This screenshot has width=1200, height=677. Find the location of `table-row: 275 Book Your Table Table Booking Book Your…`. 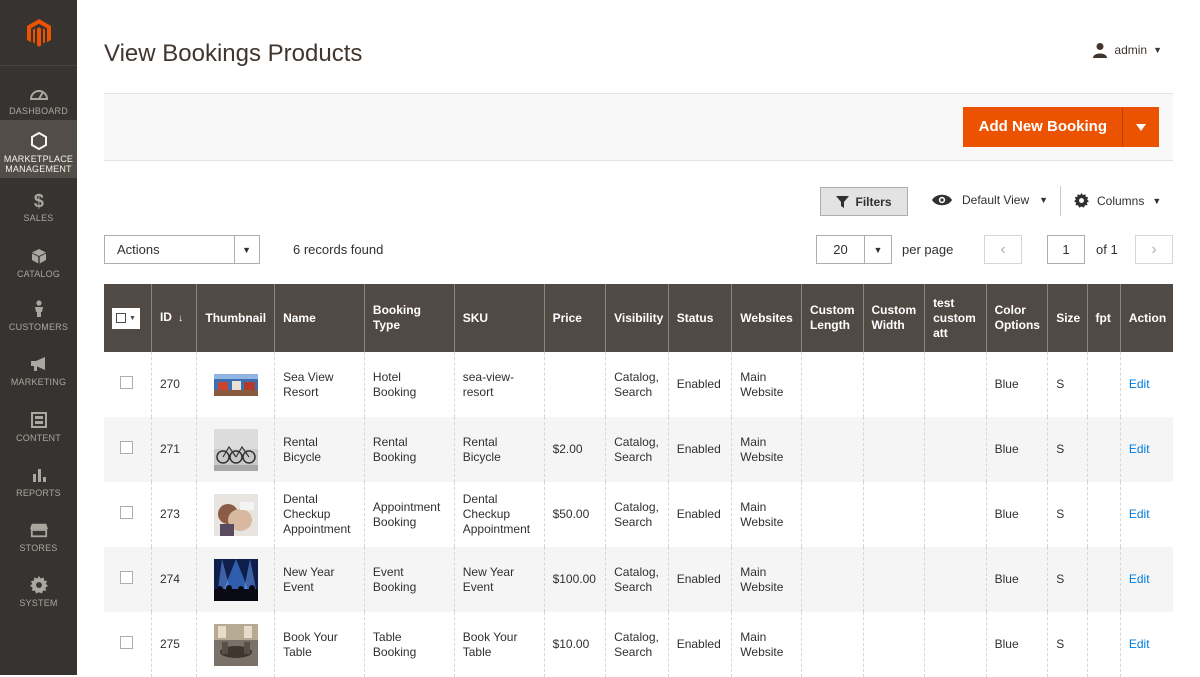

table-row: 275 Book Your Table Table Booking Book Your… is located at coordinates (638, 644).